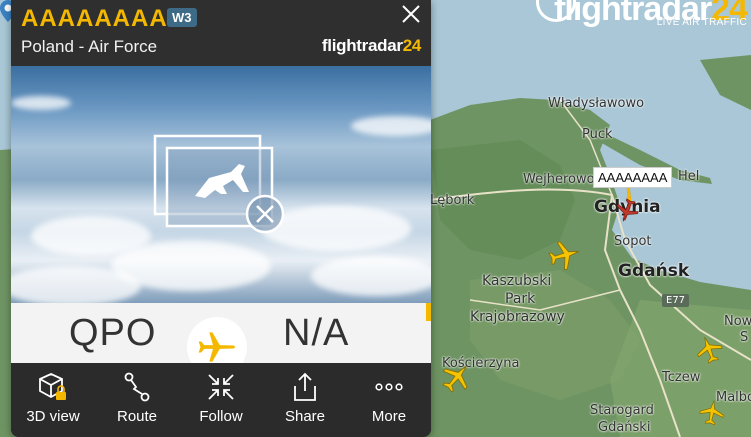 The height and width of the screenshot is (437, 751). What do you see at coordinates (681, 377) in the screenshot?
I see `place-tczew: Tczew` at bounding box center [681, 377].